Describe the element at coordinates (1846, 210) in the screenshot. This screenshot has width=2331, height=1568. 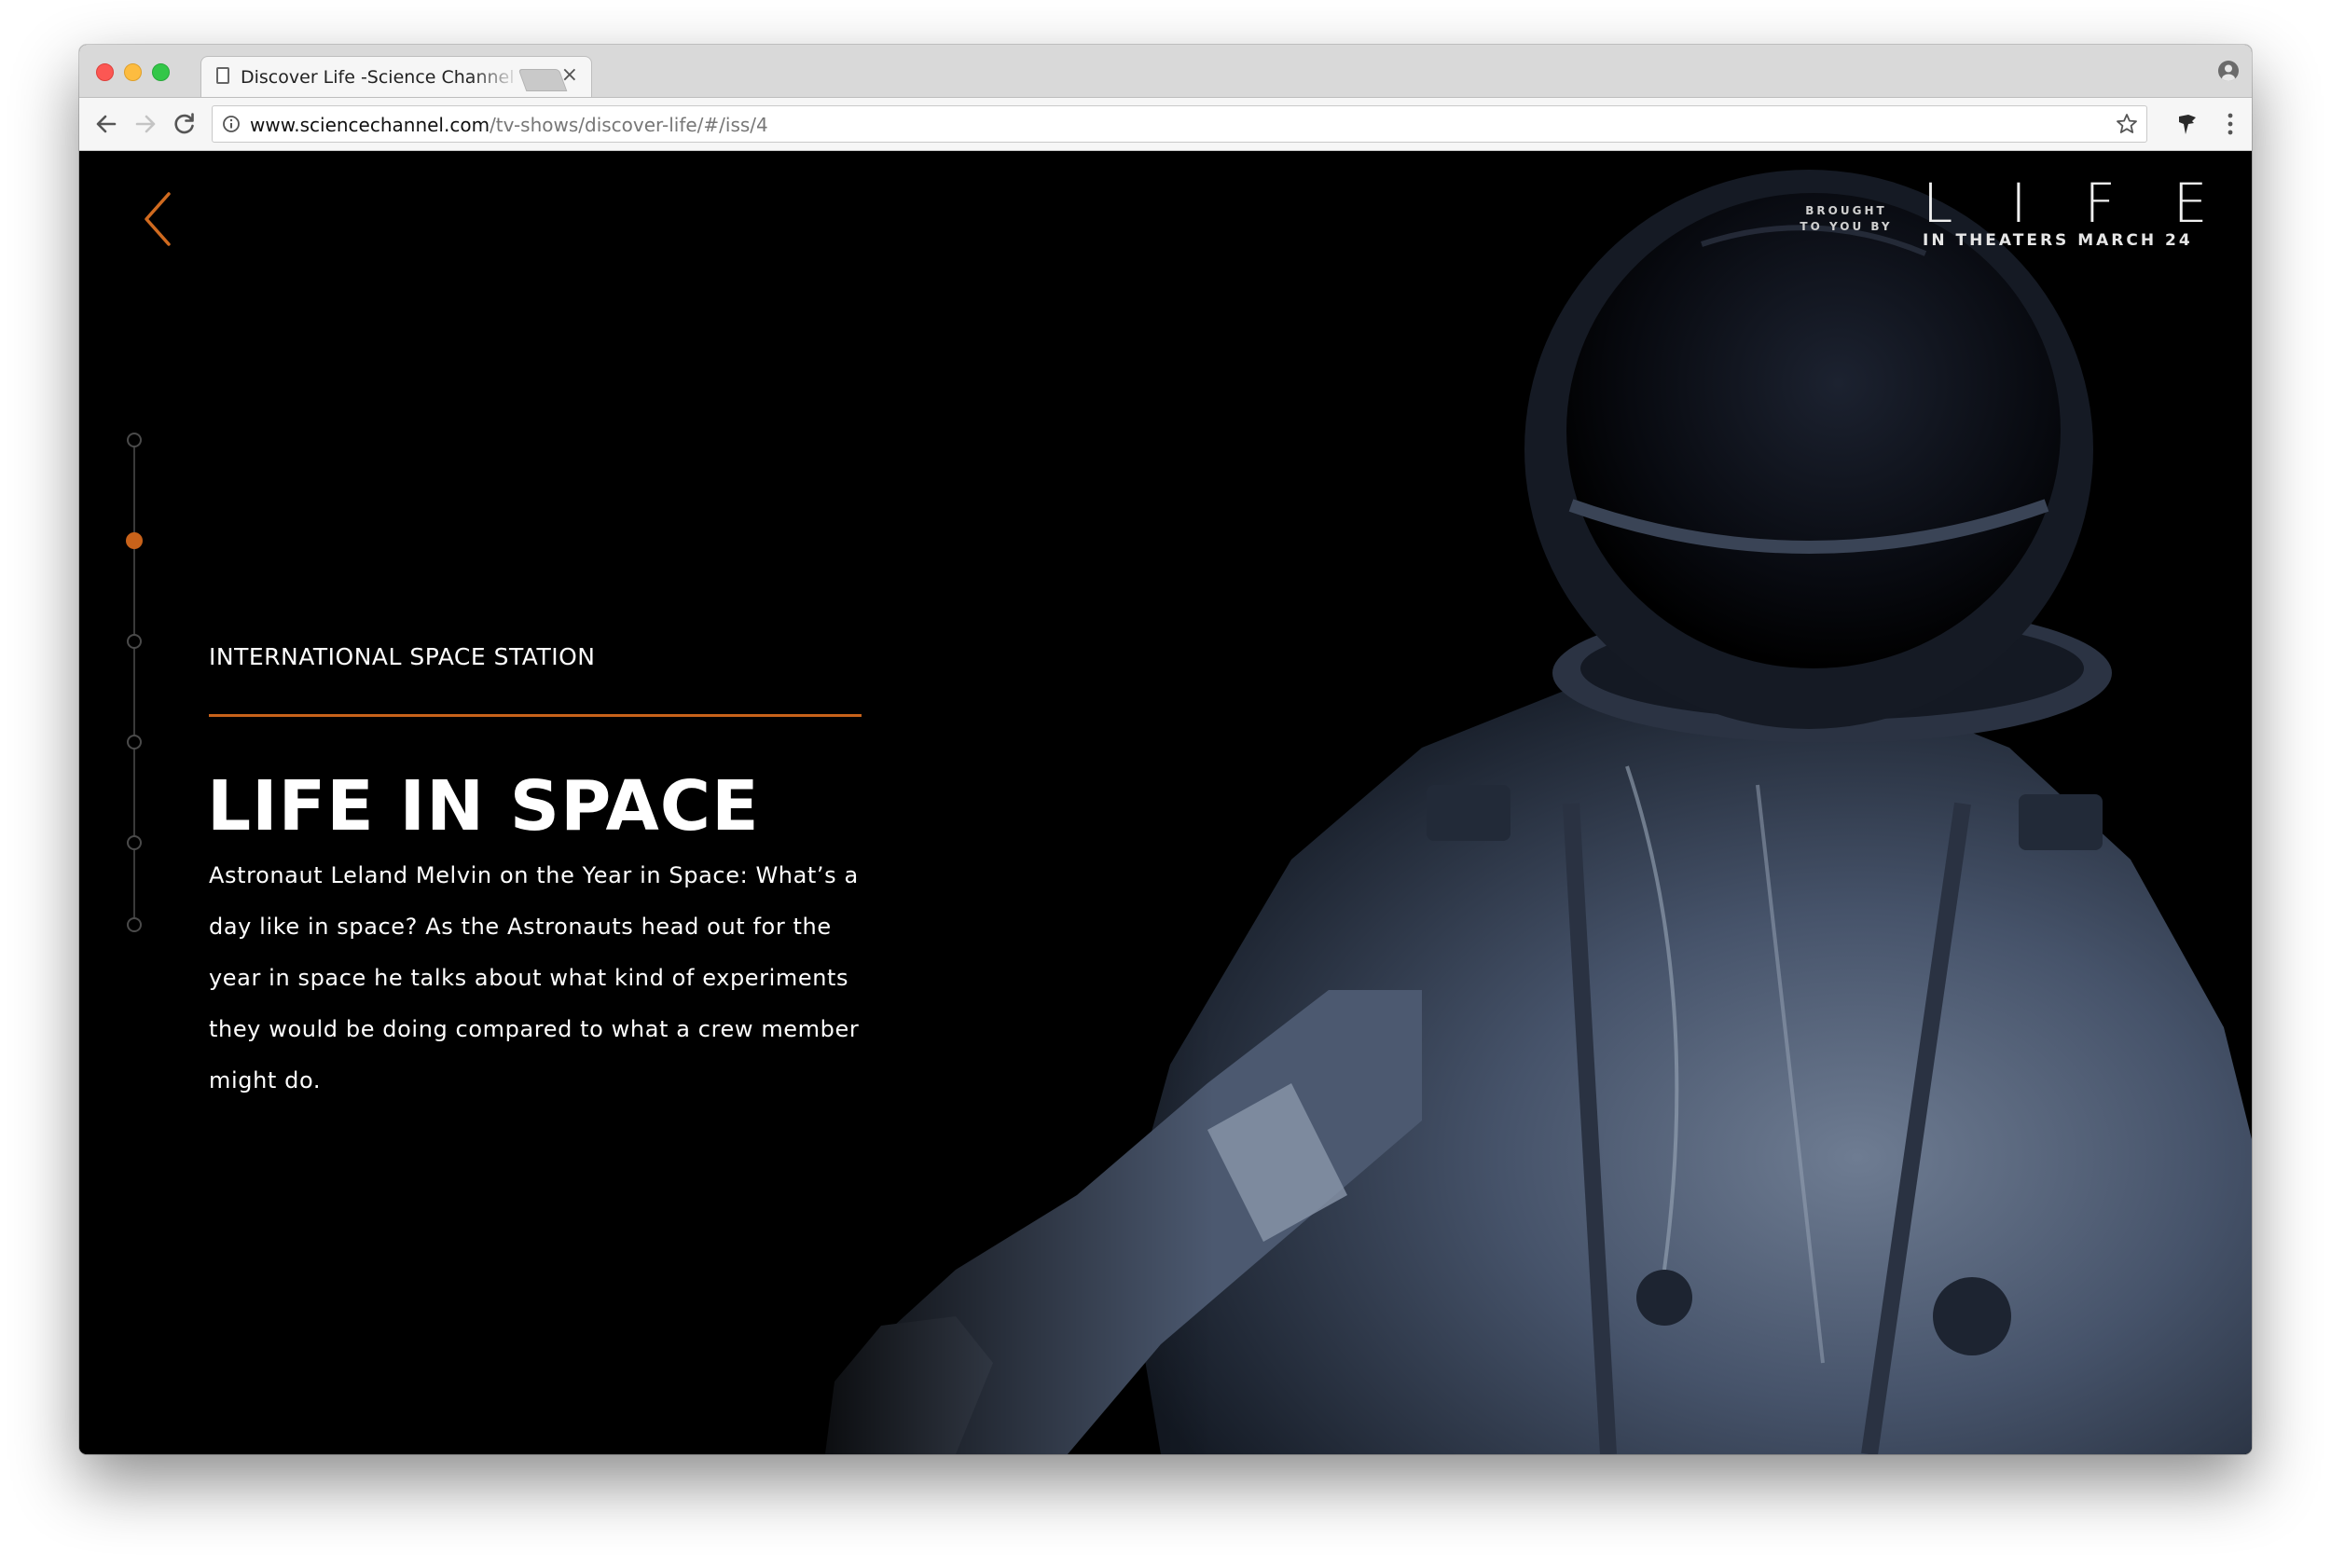
I see `promo-brought-line1: BROUGHT` at that location.